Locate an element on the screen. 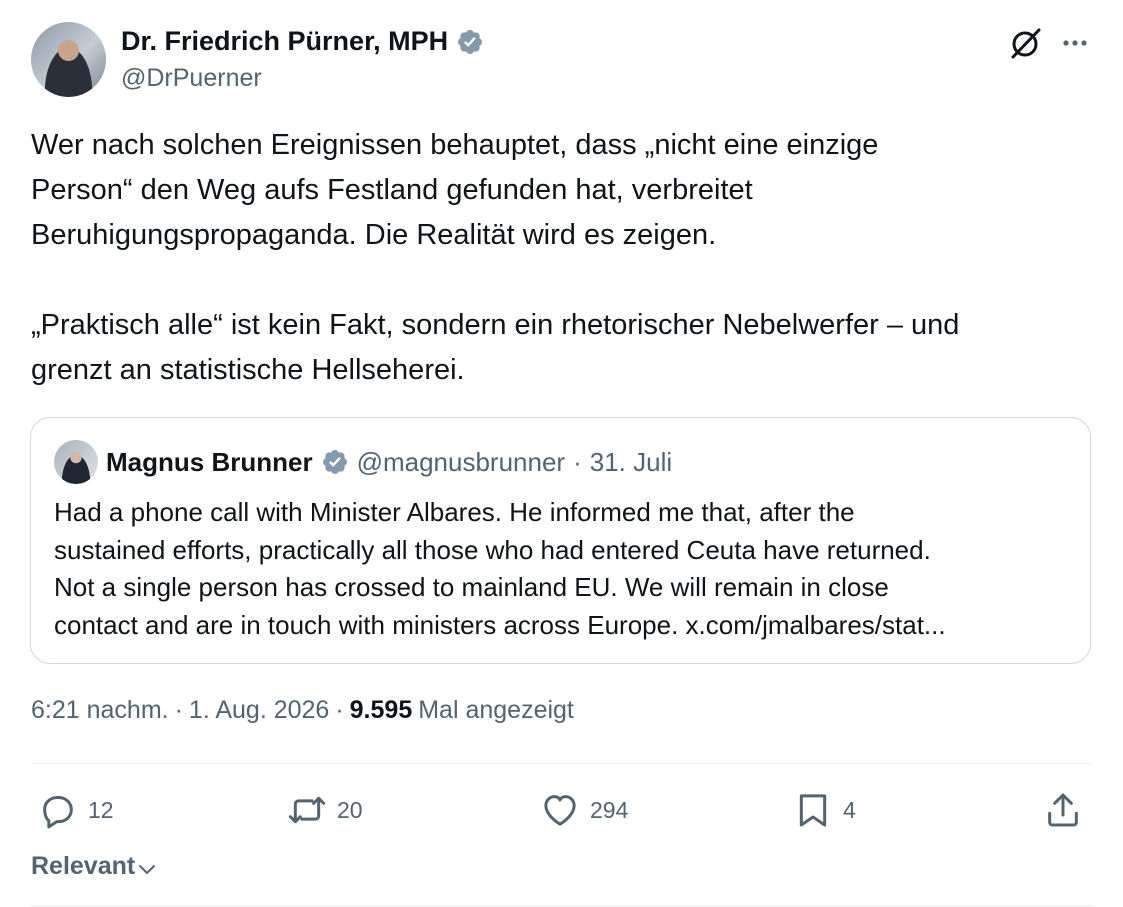 This screenshot has width=1123, height=907. author-name: Dr. Friedrich Pürner, MPH is located at coordinates (284, 41).